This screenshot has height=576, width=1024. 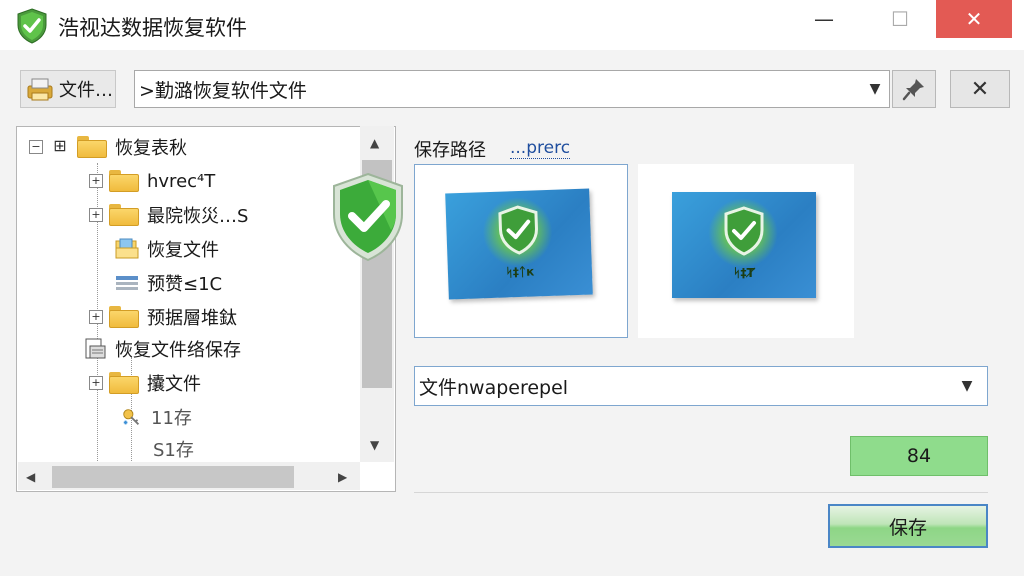 What do you see at coordinates (60, 146) in the screenshot?
I see `tree-node-icon: ⊞` at bounding box center [60, 146].